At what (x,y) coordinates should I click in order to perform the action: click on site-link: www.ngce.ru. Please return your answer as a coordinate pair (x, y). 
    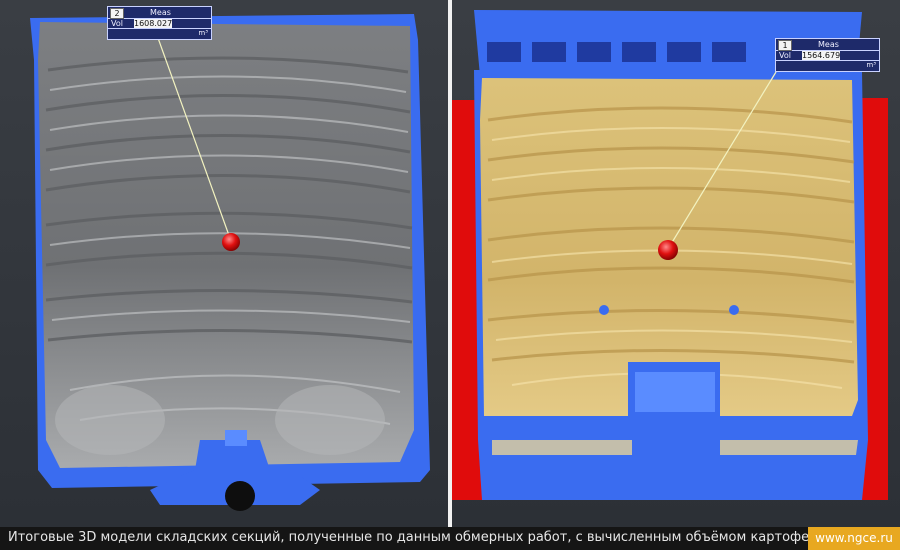
    Looking at the image, I should click on (854, 538).